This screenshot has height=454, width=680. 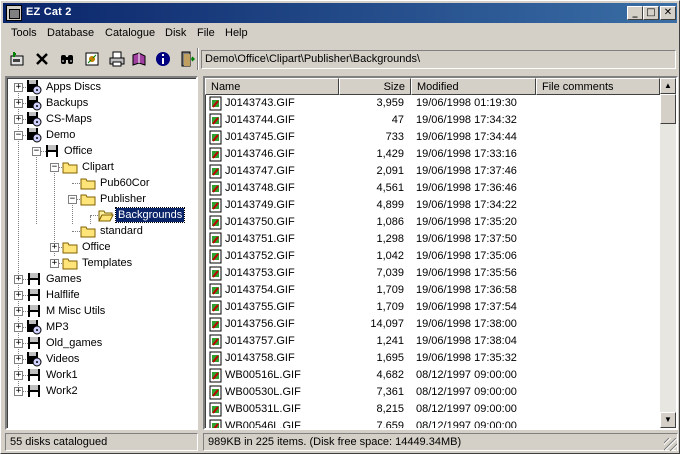 I want to click on file-row: J0143758.GIF 1,695 19/06/1998 17:35:32, so click(x=432, y=358).